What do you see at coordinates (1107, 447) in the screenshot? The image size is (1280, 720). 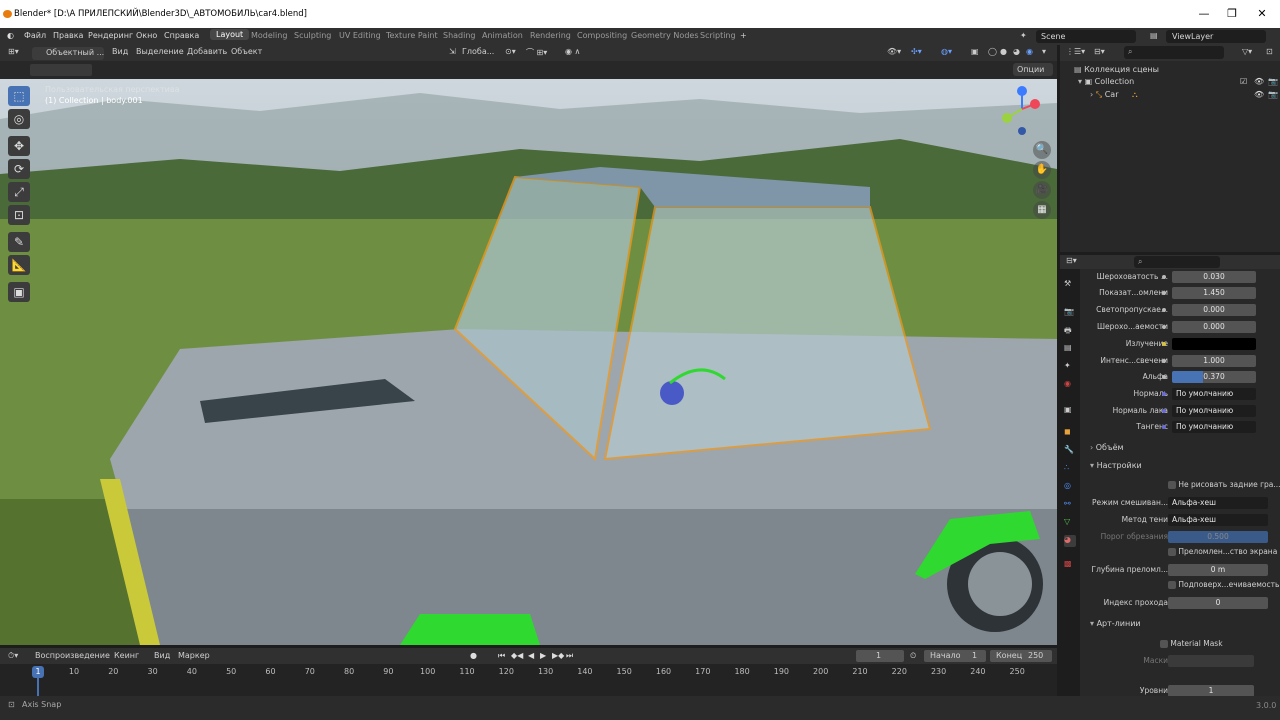 I see `panel-volume-header: › Объём` at bounding box center [1107, 447].